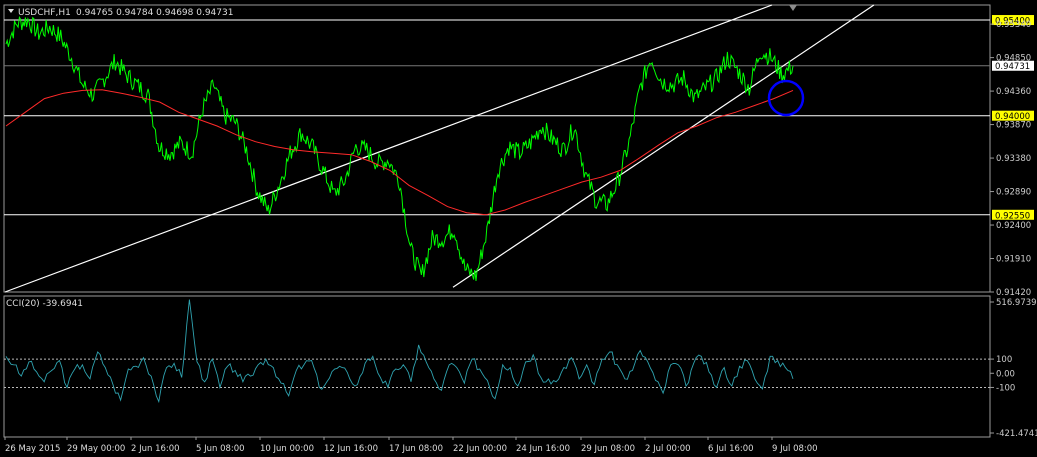 Image resolution: width=1037 pixels, height=457 pixels. I want to click on time-tick-label: 24 Jun 16:00, so click(543, 449).